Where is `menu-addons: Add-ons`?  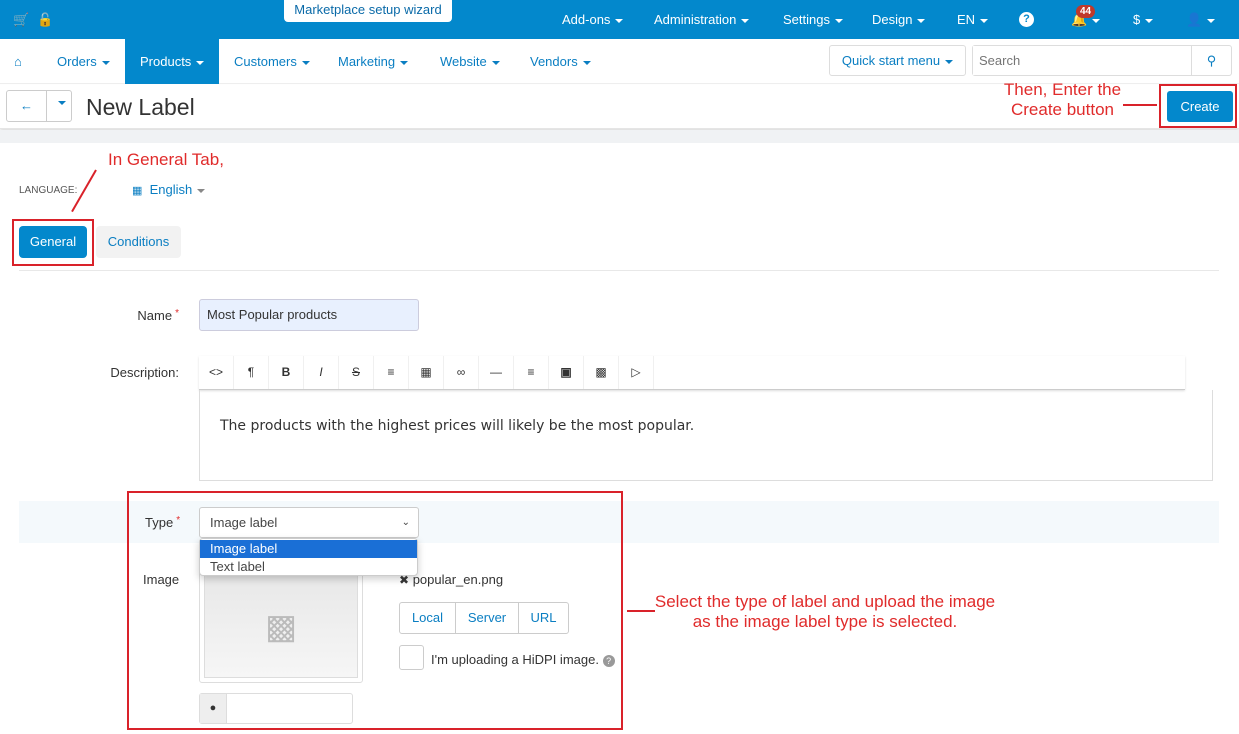 menu-addons: Add-ons is located at coordinates (593, 19).